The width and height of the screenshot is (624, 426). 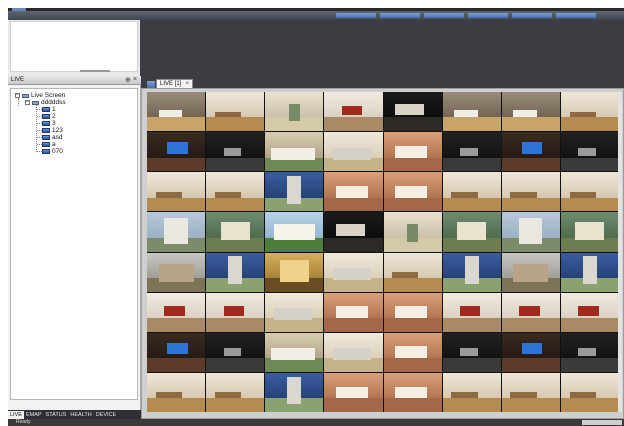 What do you see at coordinates (56, 415) in the screenshot?
I see `tab-status: STATUS` at bounding box center [56, 415].